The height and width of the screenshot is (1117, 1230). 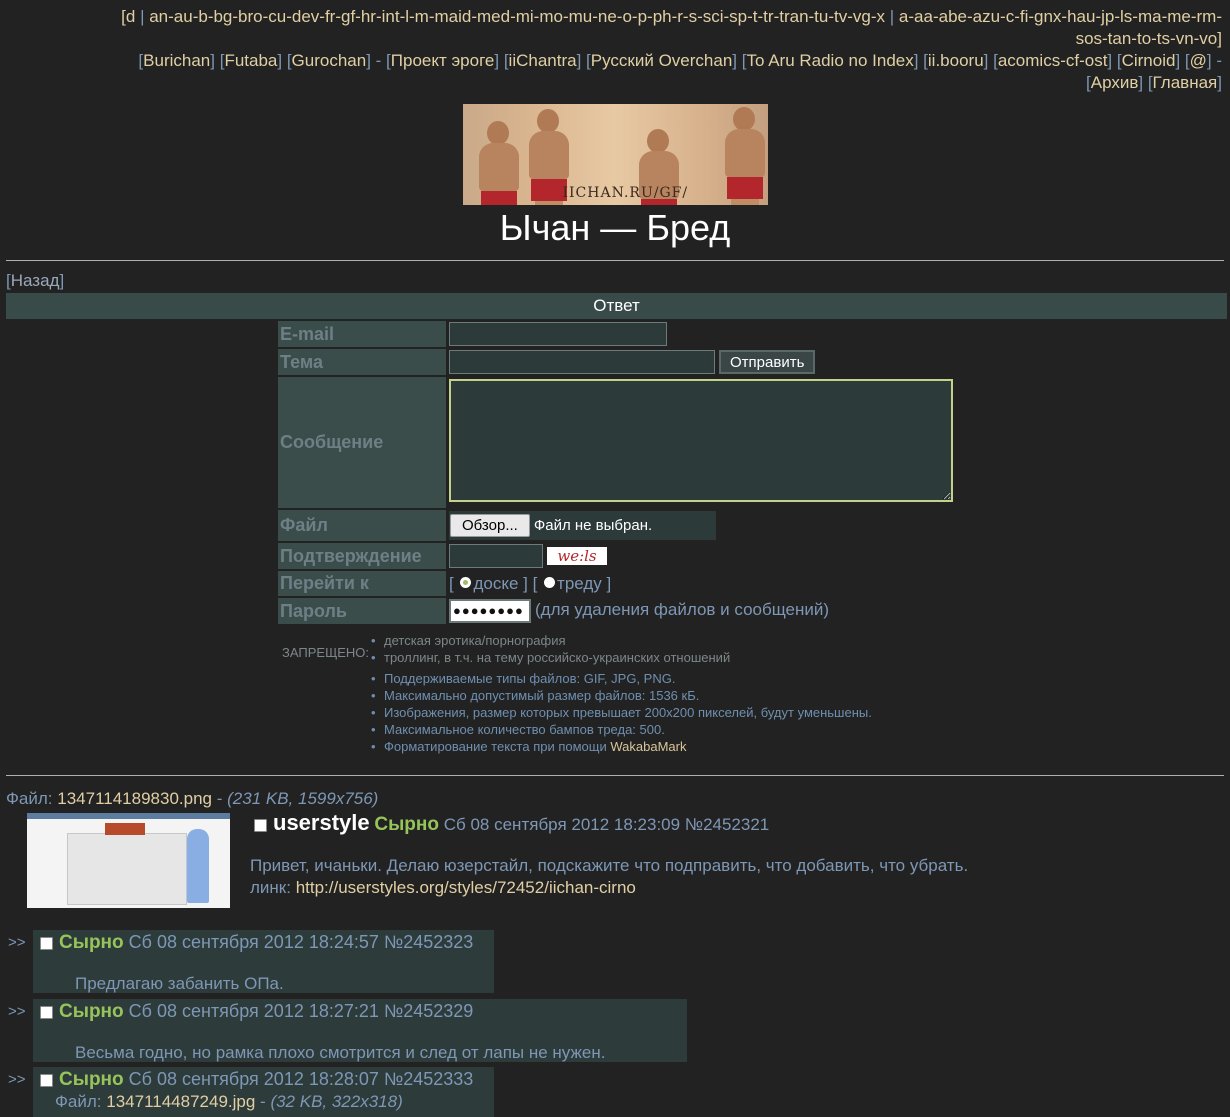 What do you see at coordinates (362, 556) in the screenshot?
I see `captcha-label: Подтверждение` at bounding box center [362, 556].